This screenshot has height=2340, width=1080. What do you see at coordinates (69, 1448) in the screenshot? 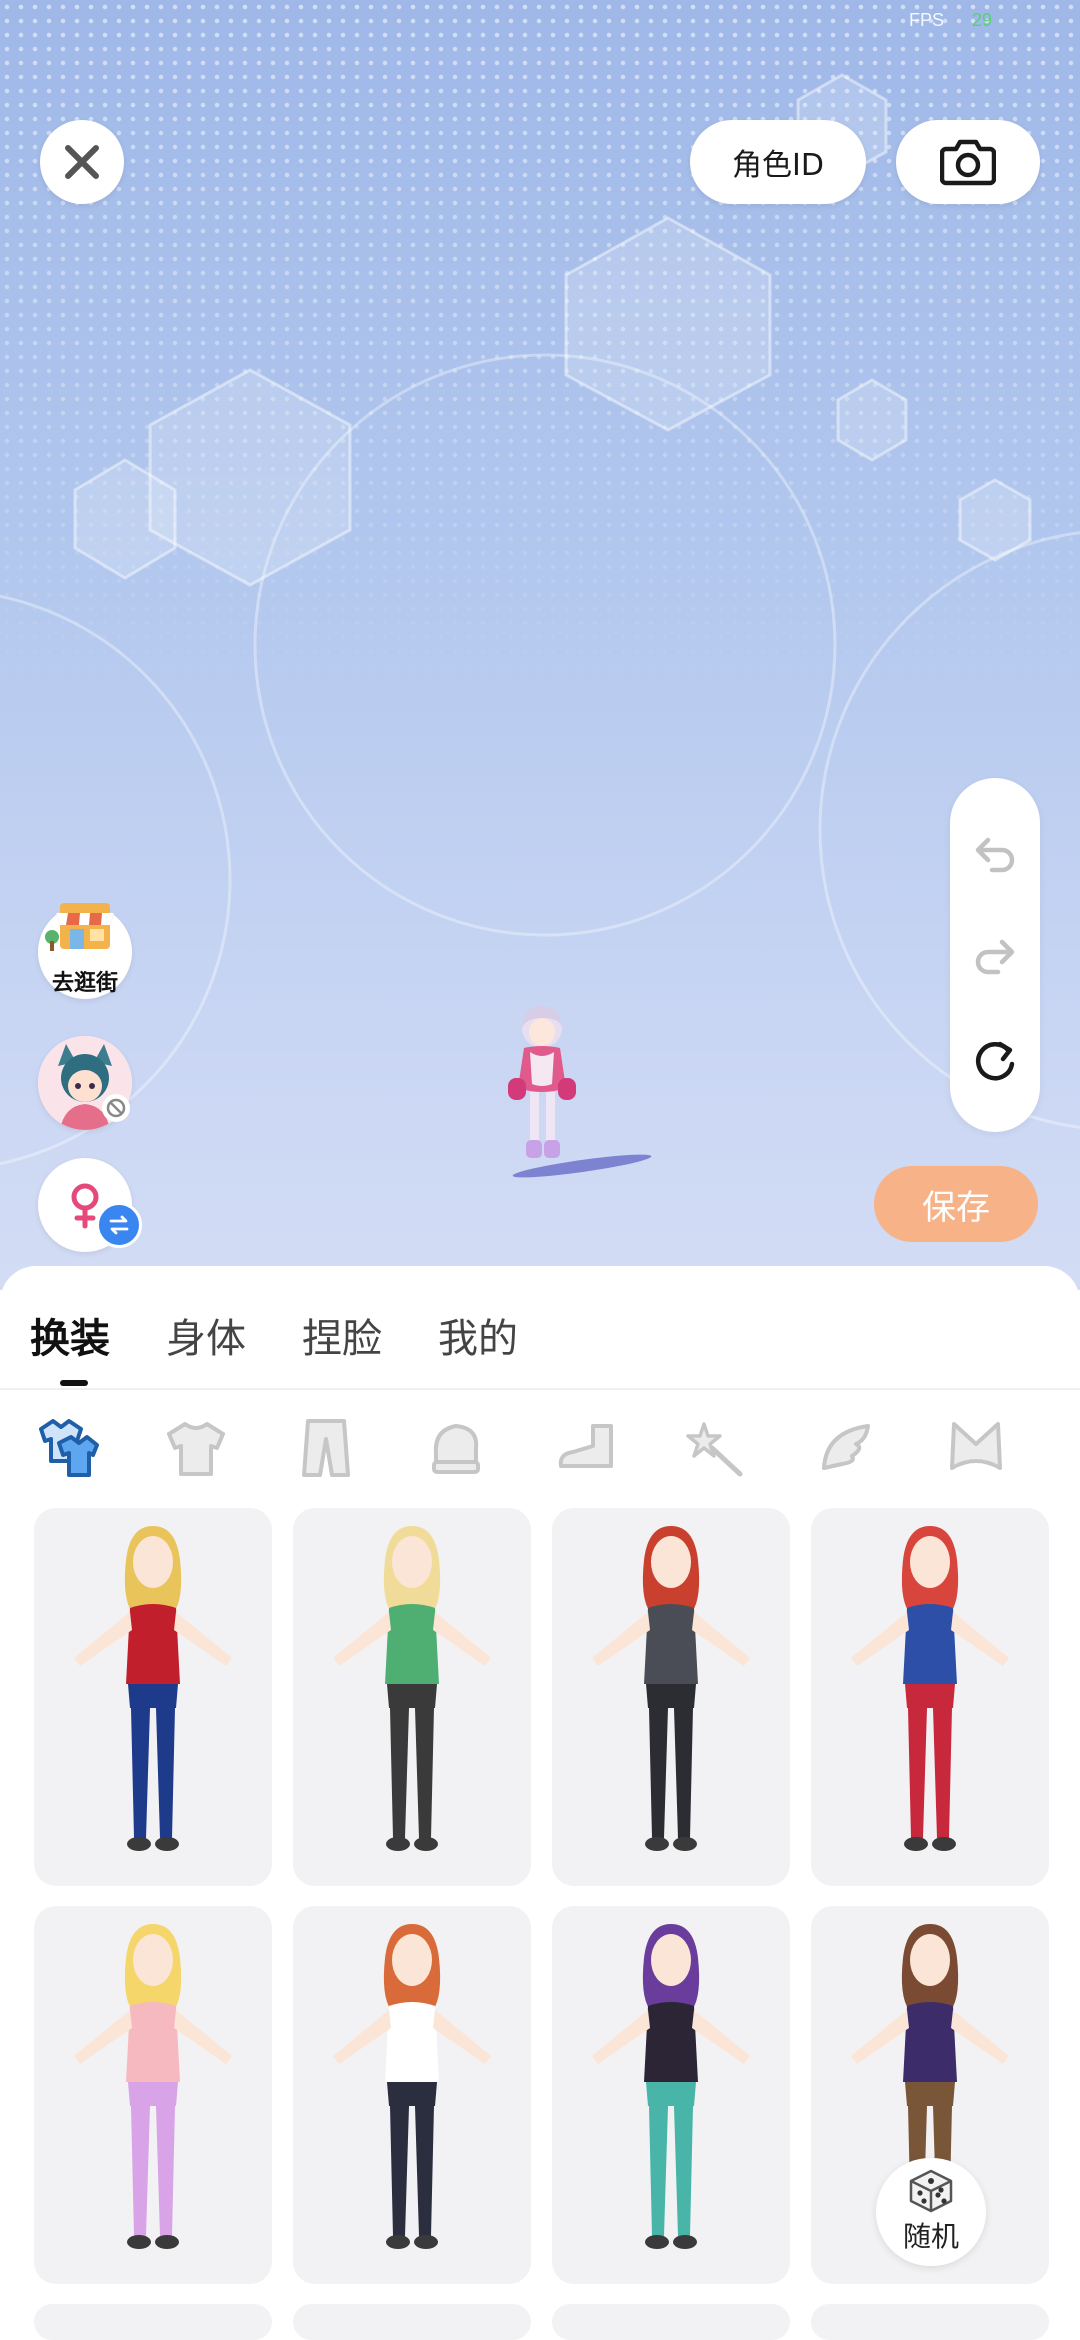
I see `outfit-set-icon` at bounding box center [69, 1448].